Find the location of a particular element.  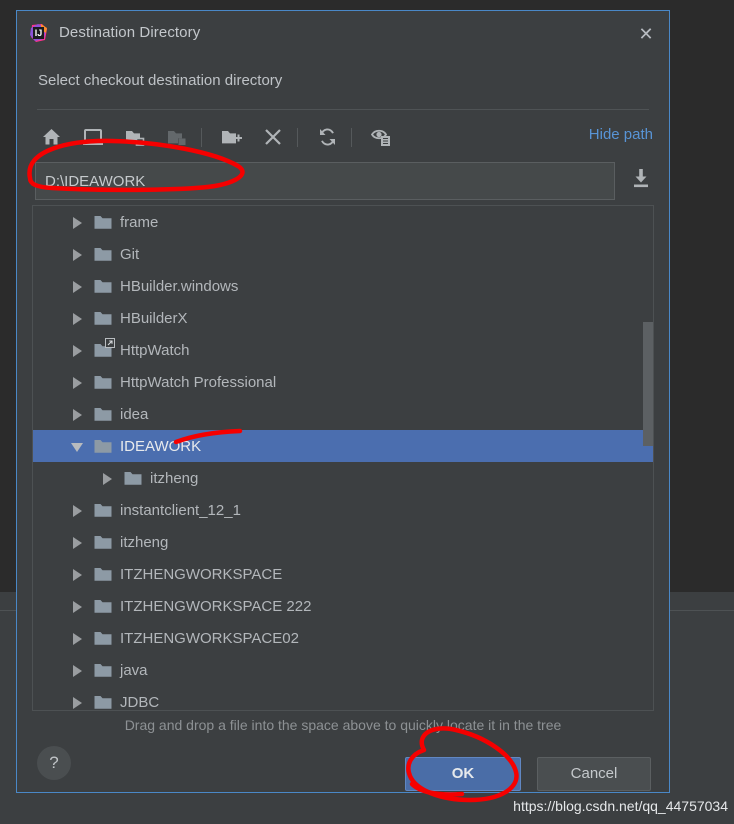

new-folder-icon is located at coordinates (231, 137).